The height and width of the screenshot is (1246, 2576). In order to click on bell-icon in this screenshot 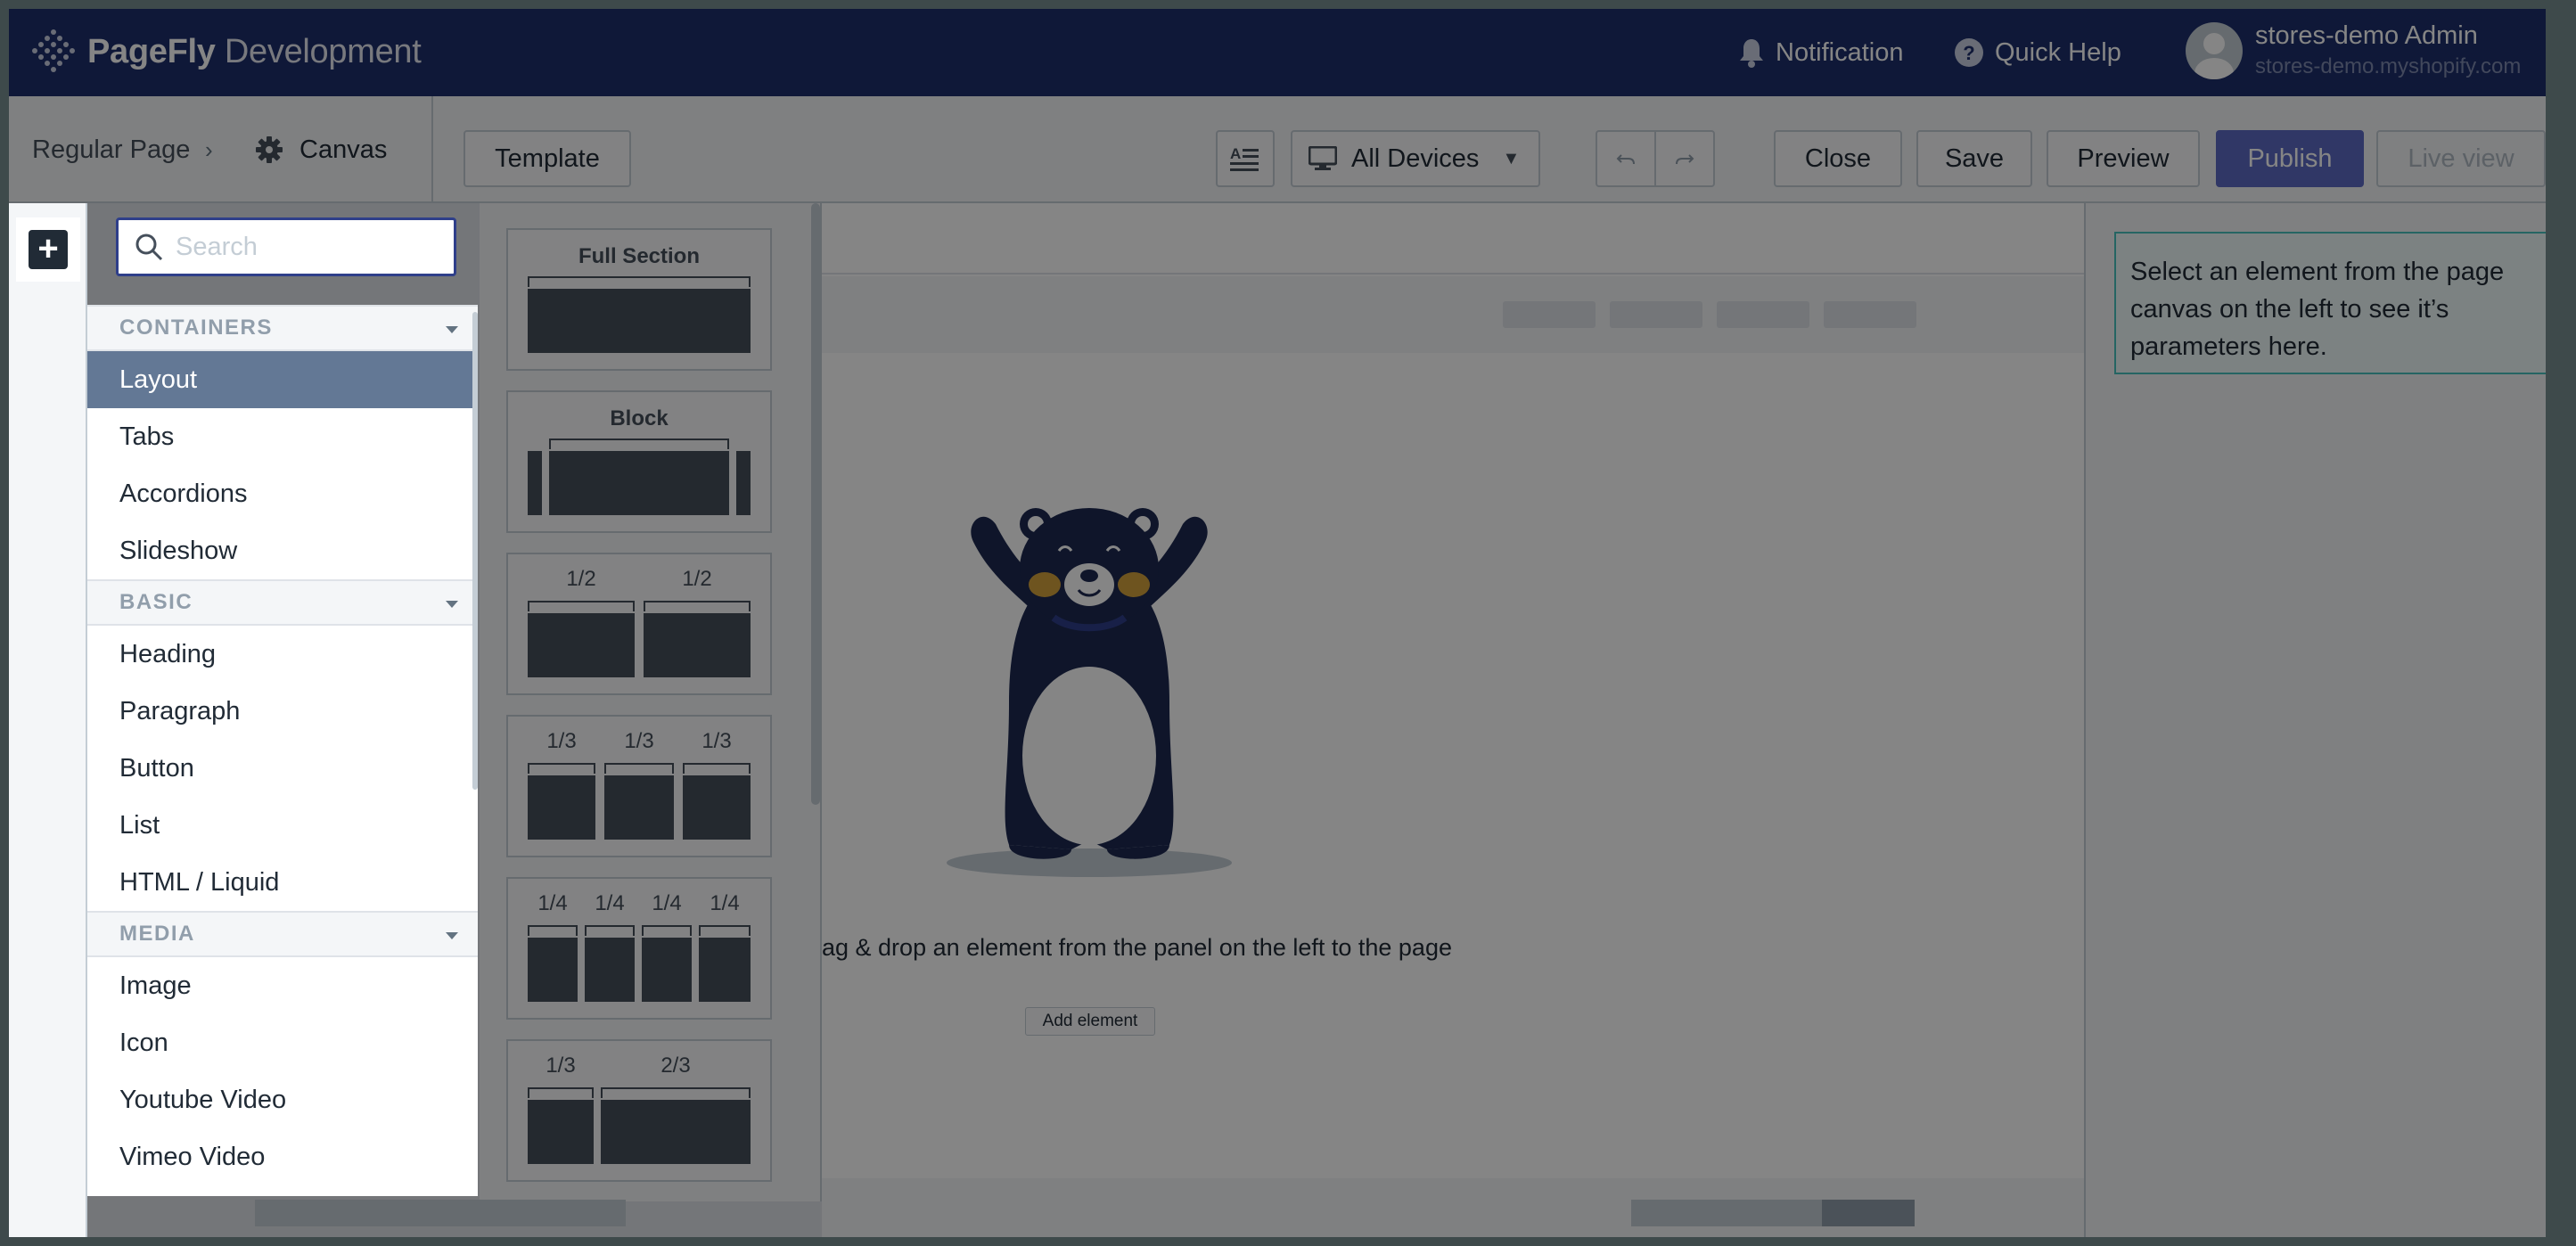, I will do `click(1751, 53)`.